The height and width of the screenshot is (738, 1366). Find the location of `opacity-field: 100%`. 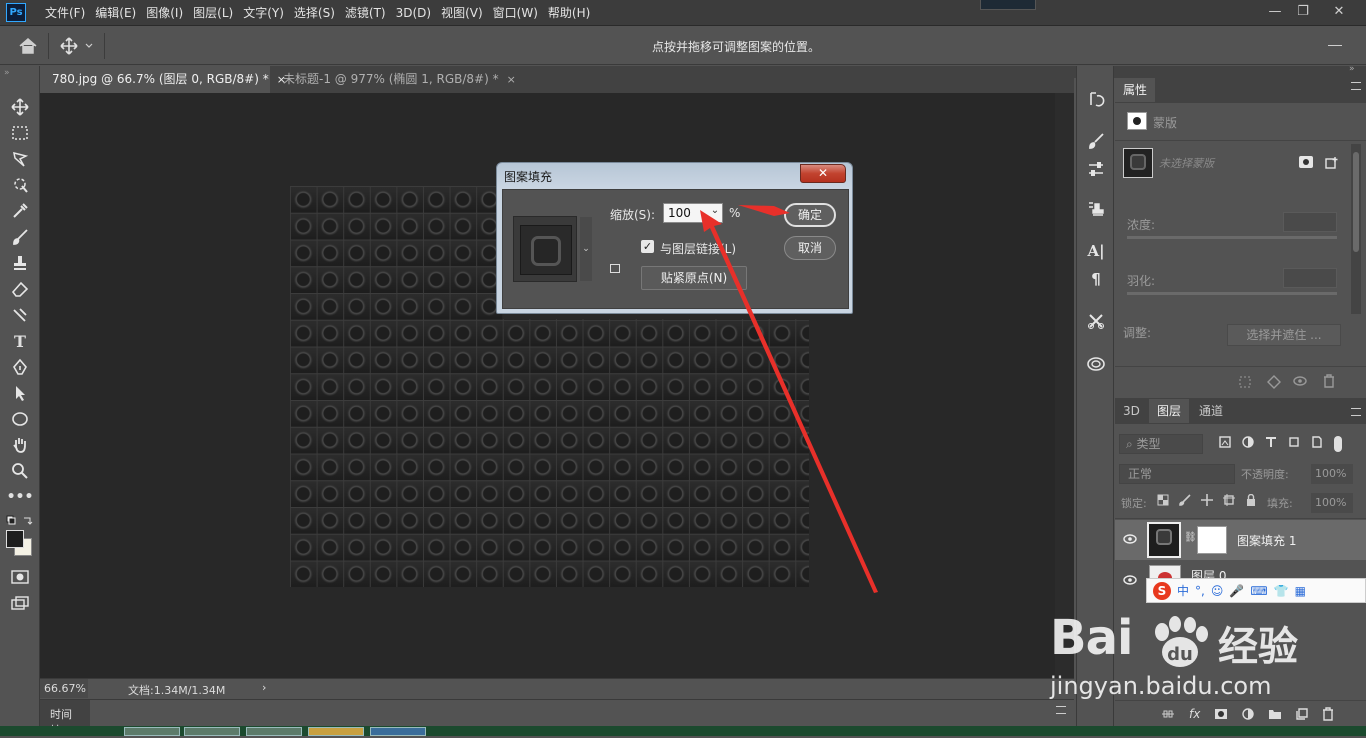

opacity-field: 100% is located at coordinates (1332, 474).